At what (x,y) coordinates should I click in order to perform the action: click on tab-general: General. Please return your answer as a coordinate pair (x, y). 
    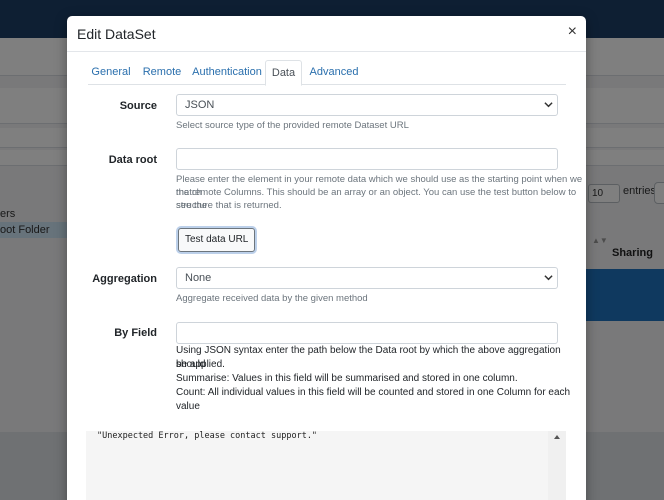
    Looking at the image, I should click on (111, 72).